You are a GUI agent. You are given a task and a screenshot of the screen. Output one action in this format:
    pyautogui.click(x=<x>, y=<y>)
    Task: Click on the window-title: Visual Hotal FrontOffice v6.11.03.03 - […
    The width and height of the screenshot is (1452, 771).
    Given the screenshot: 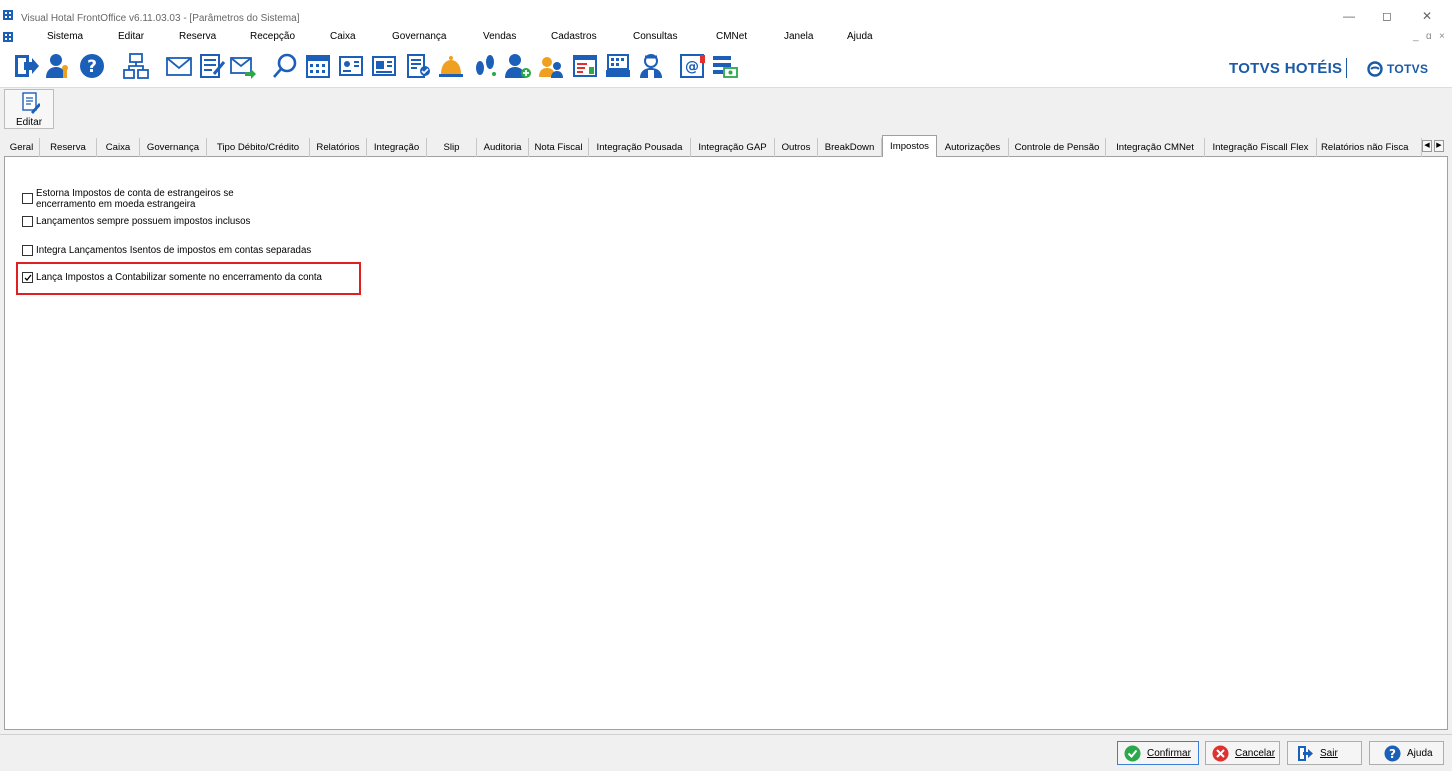 What is the action you would take?
    pyautogui.click(x=160, y=18)
    